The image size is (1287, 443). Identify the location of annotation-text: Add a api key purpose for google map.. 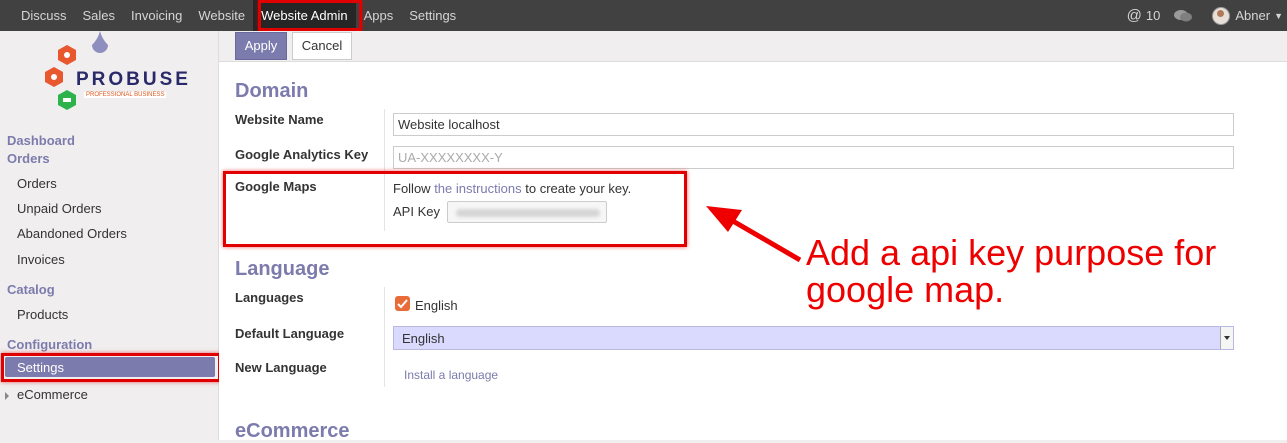
(1011, 271).